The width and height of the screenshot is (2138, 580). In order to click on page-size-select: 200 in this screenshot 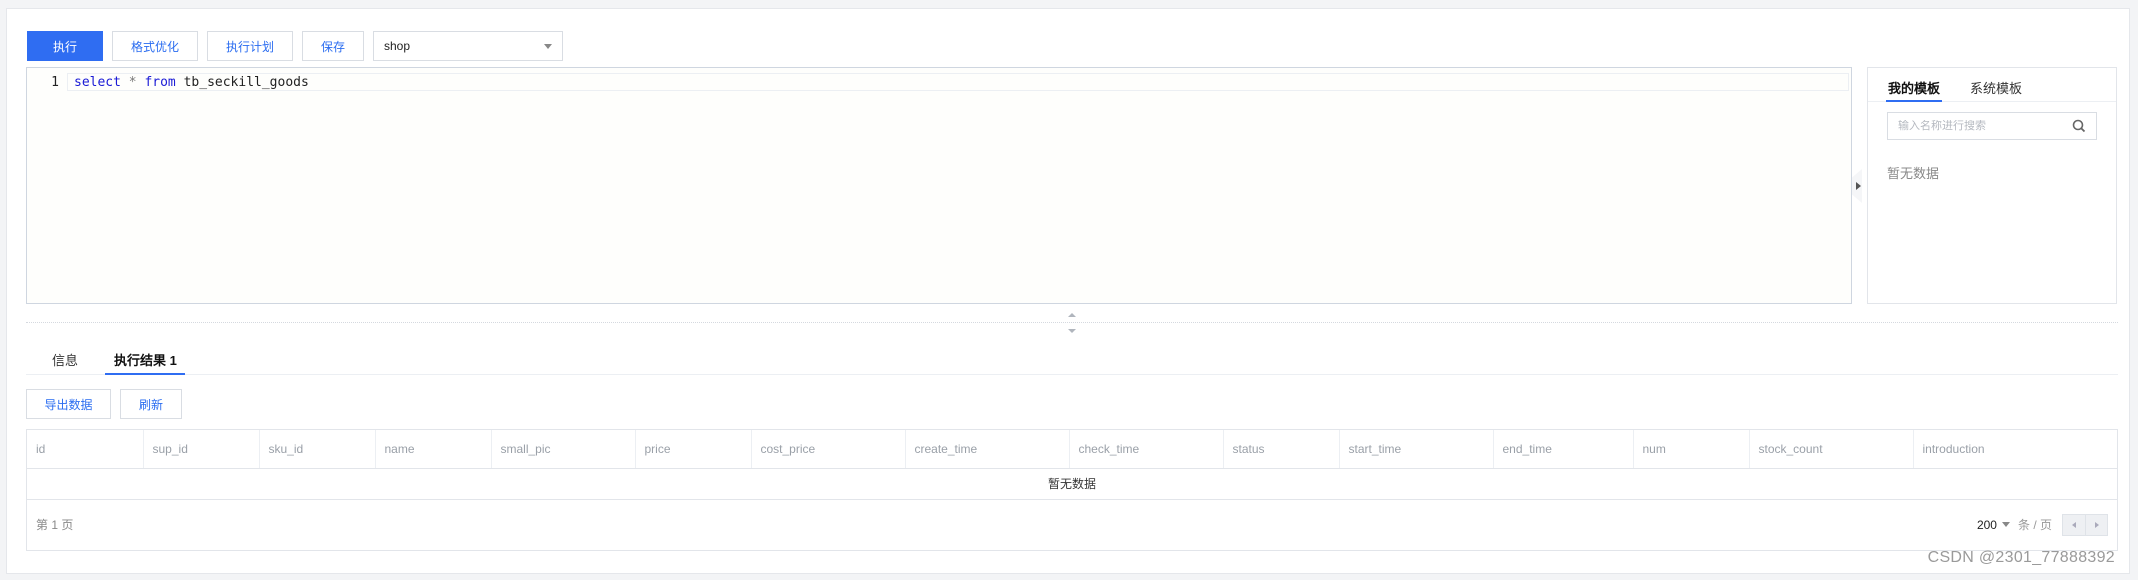, I will do `click(1993, 525)`.